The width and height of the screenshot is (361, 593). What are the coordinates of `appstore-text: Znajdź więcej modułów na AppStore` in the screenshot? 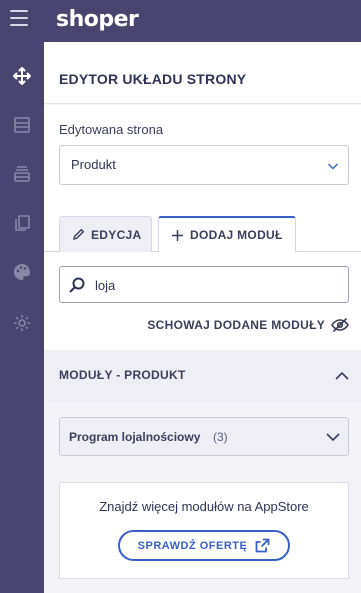 It's located at (204, 506).